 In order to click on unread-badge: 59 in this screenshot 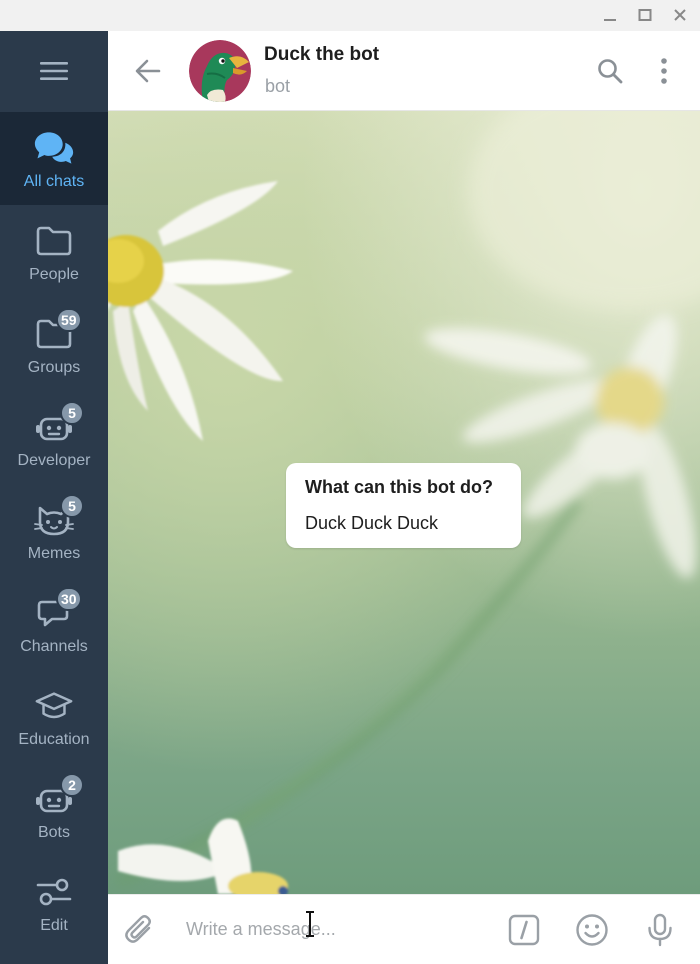, I will do `click(69, 320)`.